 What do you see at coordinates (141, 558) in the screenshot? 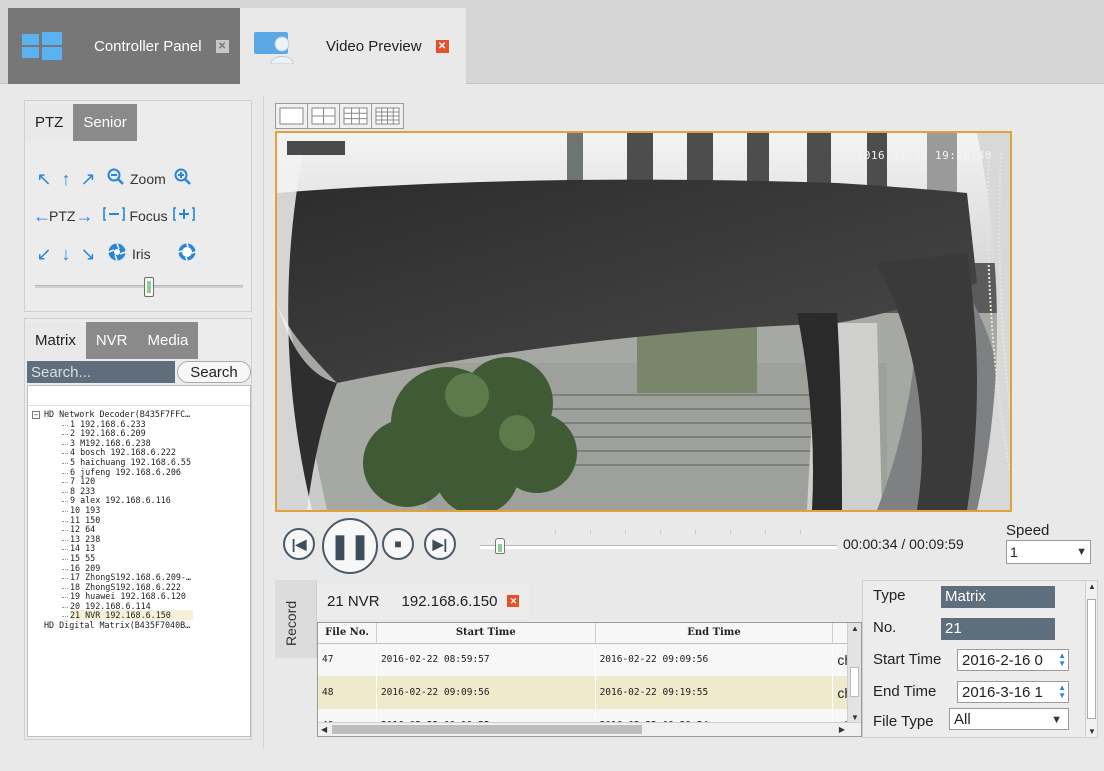
I see `tree-item: 15 55` at bounding box center [141, 558].